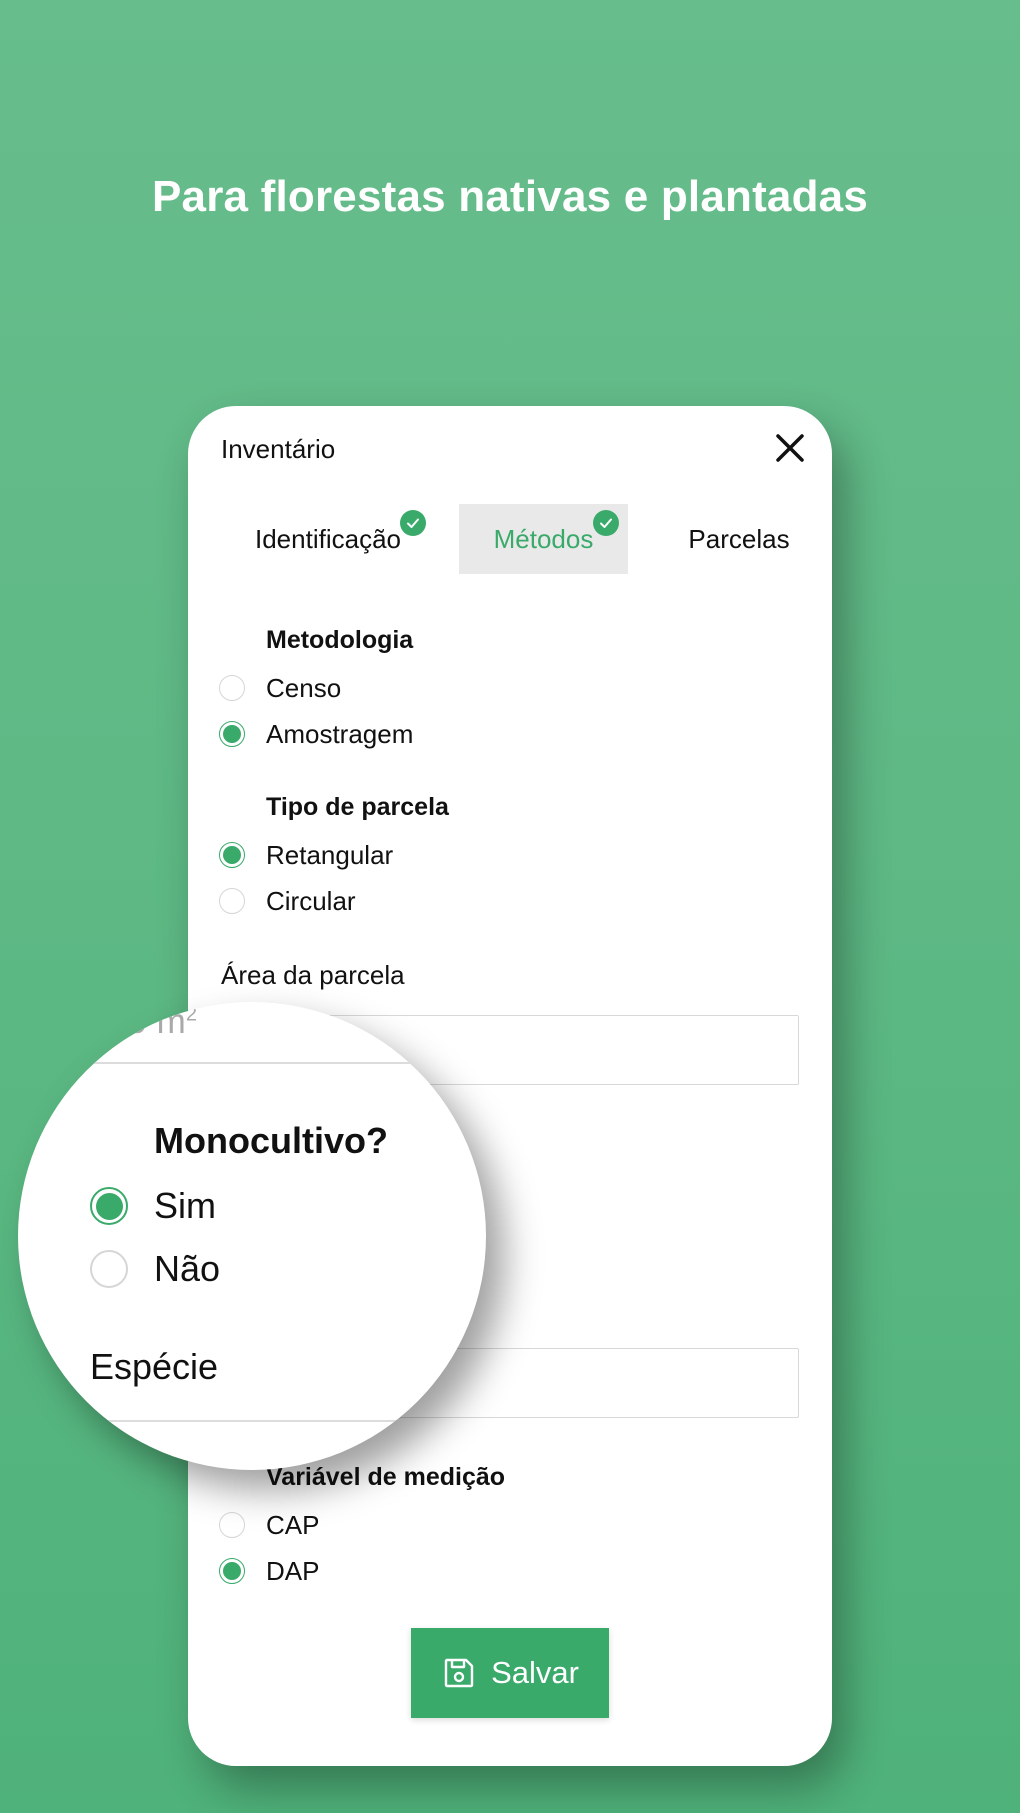 The height and width of the screenshot is (1813, 1020). What do you see at coordinates (311, 900) in the screenshot?
I see `radio-circular-label: Circular` at bounding box center [311, 900].